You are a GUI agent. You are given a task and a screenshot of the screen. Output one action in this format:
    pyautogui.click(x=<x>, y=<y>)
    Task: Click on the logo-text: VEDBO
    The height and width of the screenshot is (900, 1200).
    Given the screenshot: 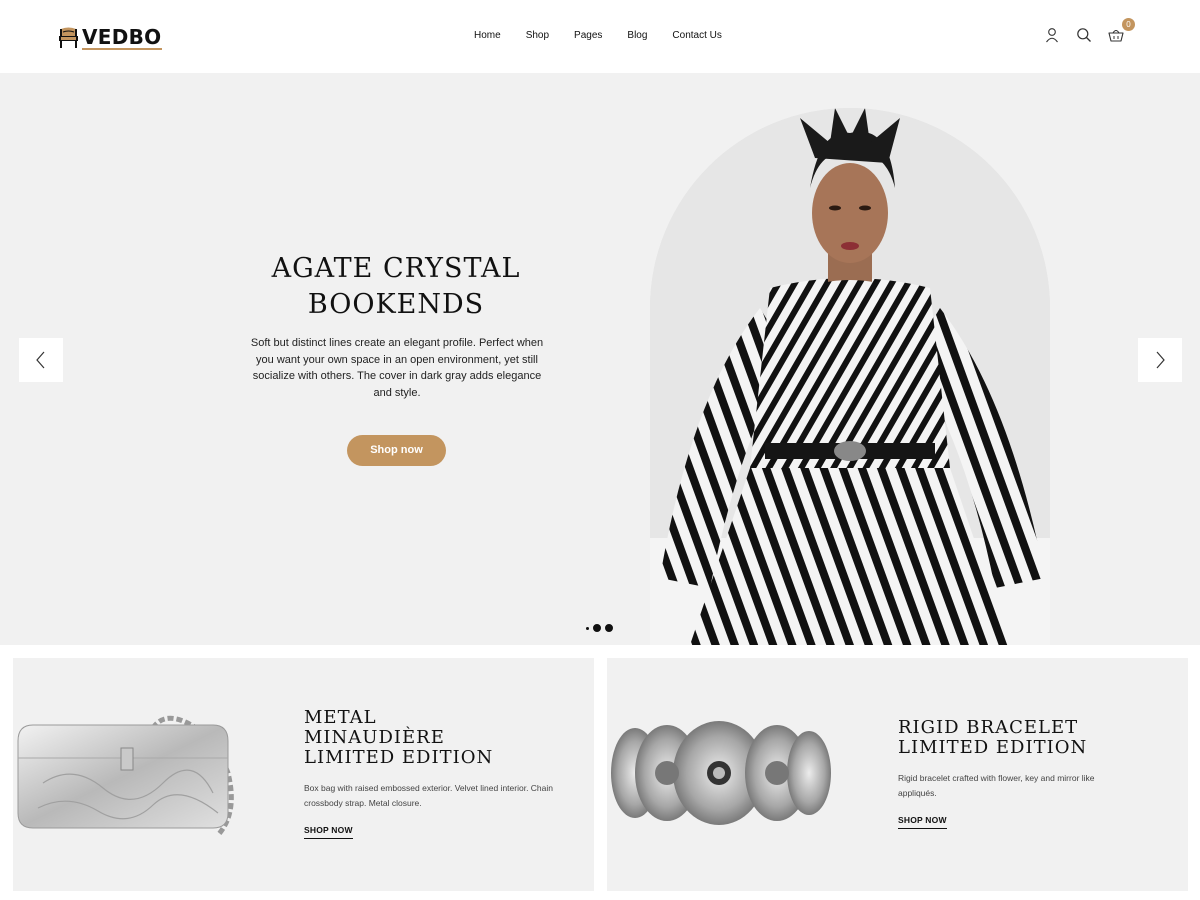 What is the action you would take?
    pyautogui.click(x=122, y=37)
    